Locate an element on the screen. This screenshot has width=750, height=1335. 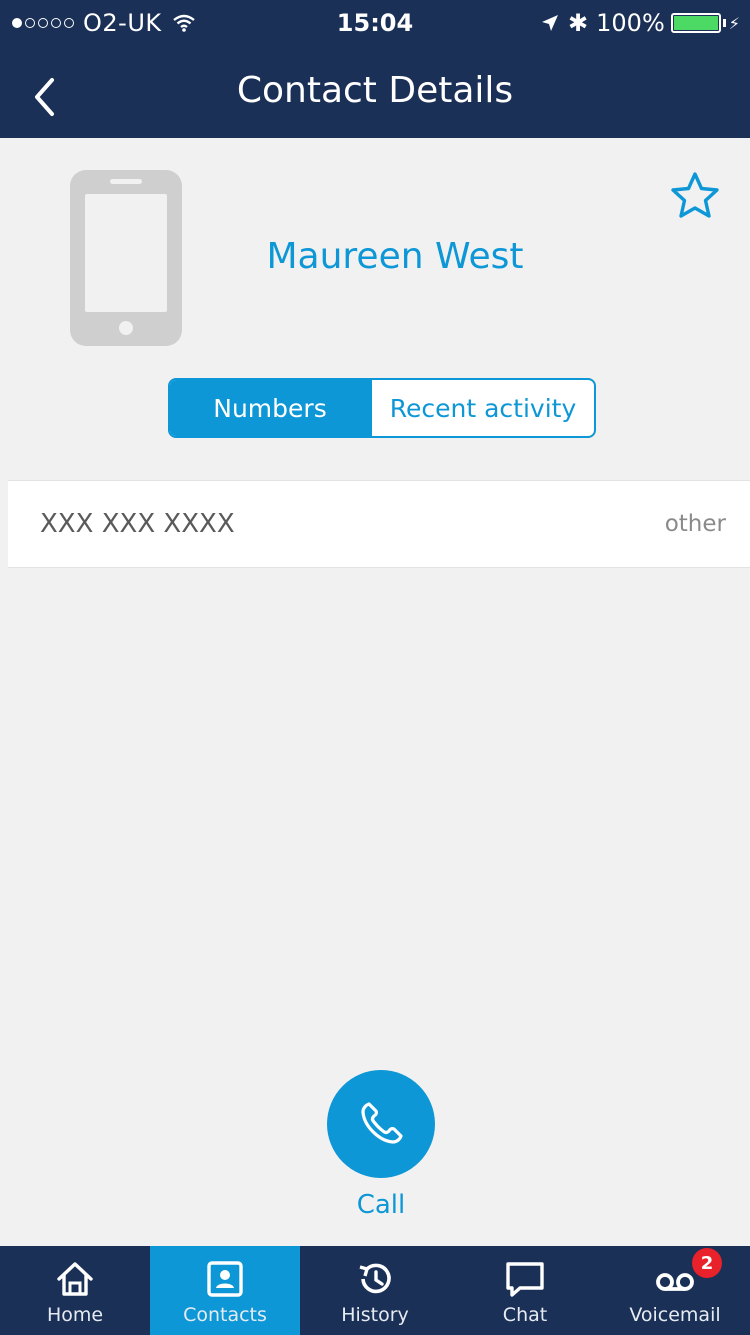
tab-label: History is located at coordinates (375, 1315).